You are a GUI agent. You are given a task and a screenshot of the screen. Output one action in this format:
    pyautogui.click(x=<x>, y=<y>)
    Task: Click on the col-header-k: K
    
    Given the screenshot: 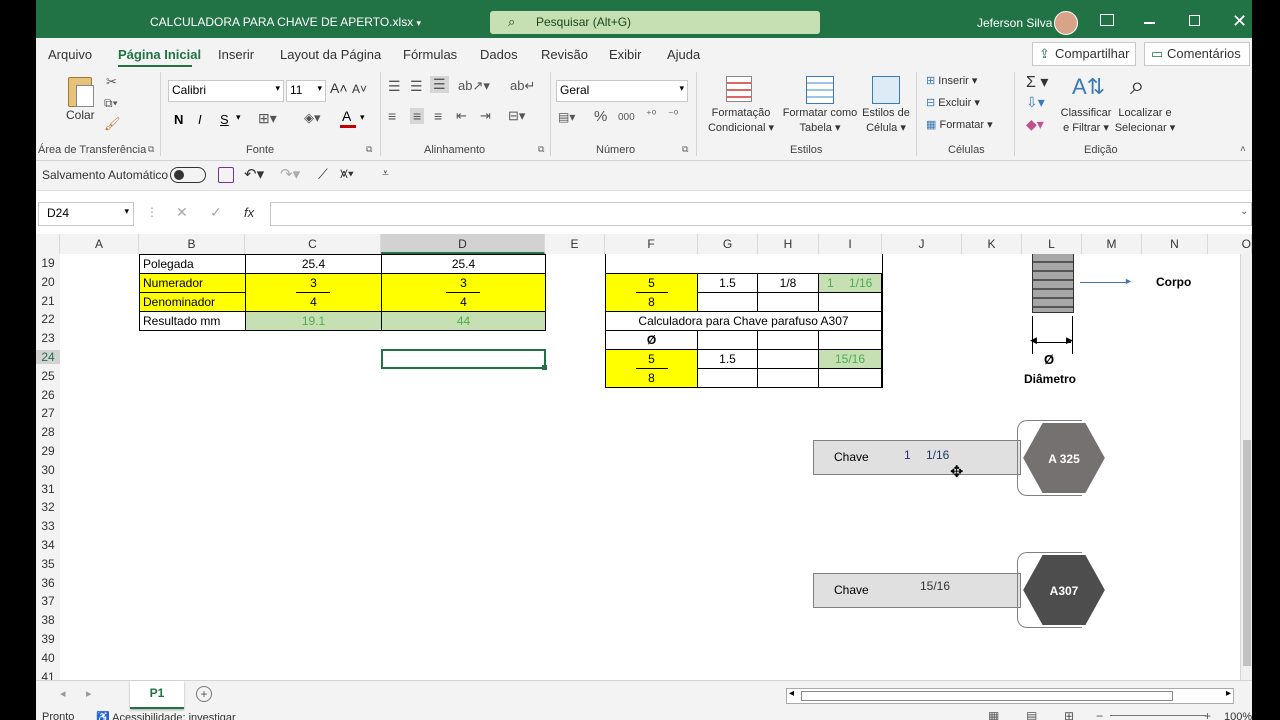 What is the action you would take?
    pyautogui.click(x=992, y=244)
    